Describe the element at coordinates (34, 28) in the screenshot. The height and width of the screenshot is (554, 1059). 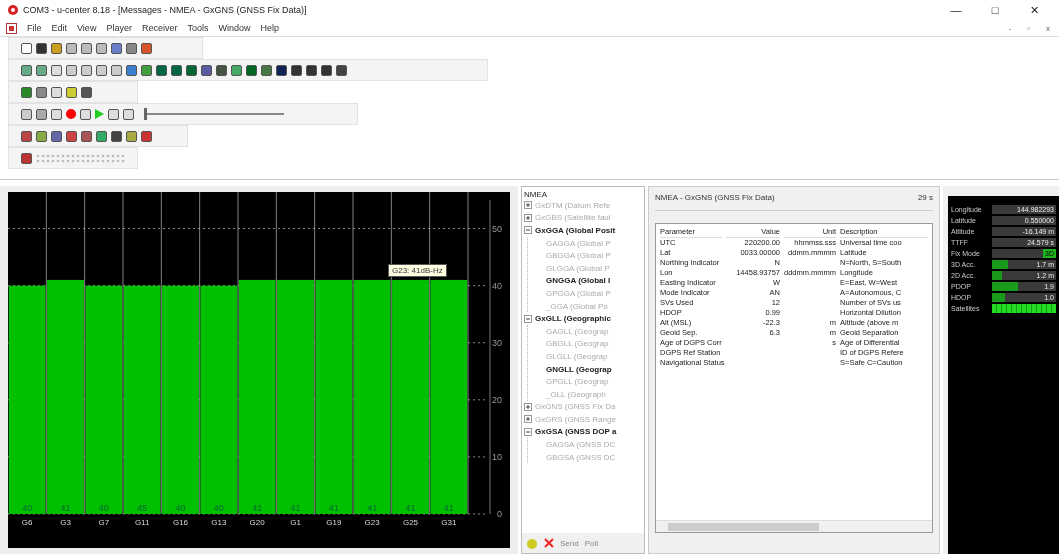
I see `menu-item: File` at that location.